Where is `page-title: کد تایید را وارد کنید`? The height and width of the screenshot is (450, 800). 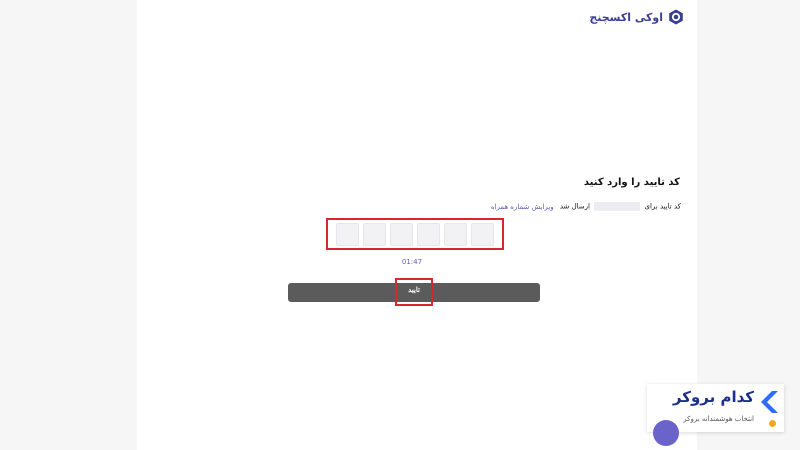 page-title: کد تایید را وارد کنید is located at coordinates (631, 182).